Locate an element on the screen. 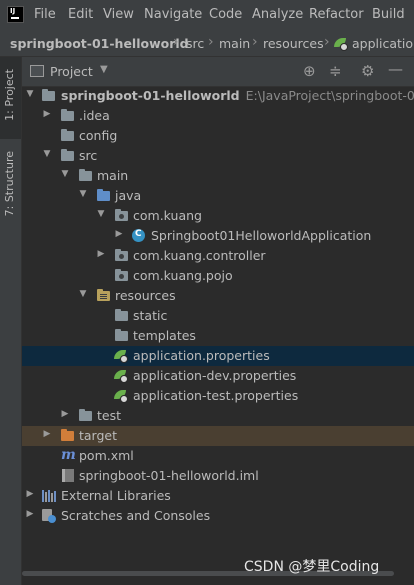 The width and height of the screenshot is (414, 585). breadcrumb-main: main is located at coordinates (234, 43).